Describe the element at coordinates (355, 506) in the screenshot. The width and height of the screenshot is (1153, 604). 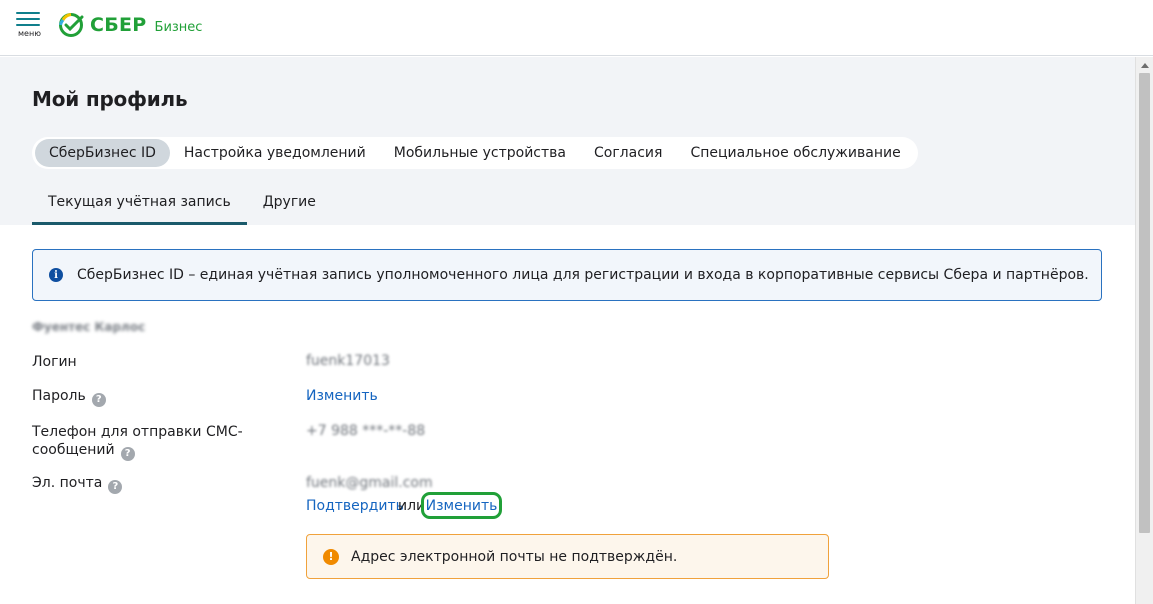
I see `email-confirm-link: Подтвердить` at that location.